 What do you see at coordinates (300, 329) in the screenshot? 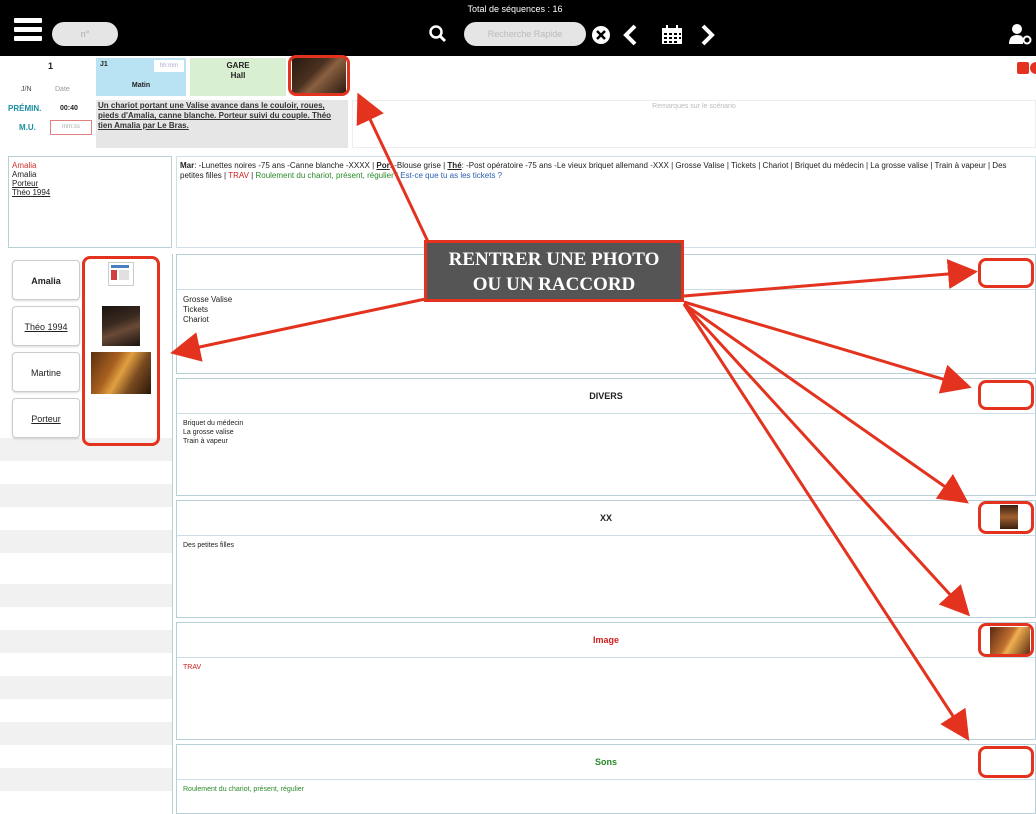
I see `arrow-to-character-photos` at bounding box center [300, 329].